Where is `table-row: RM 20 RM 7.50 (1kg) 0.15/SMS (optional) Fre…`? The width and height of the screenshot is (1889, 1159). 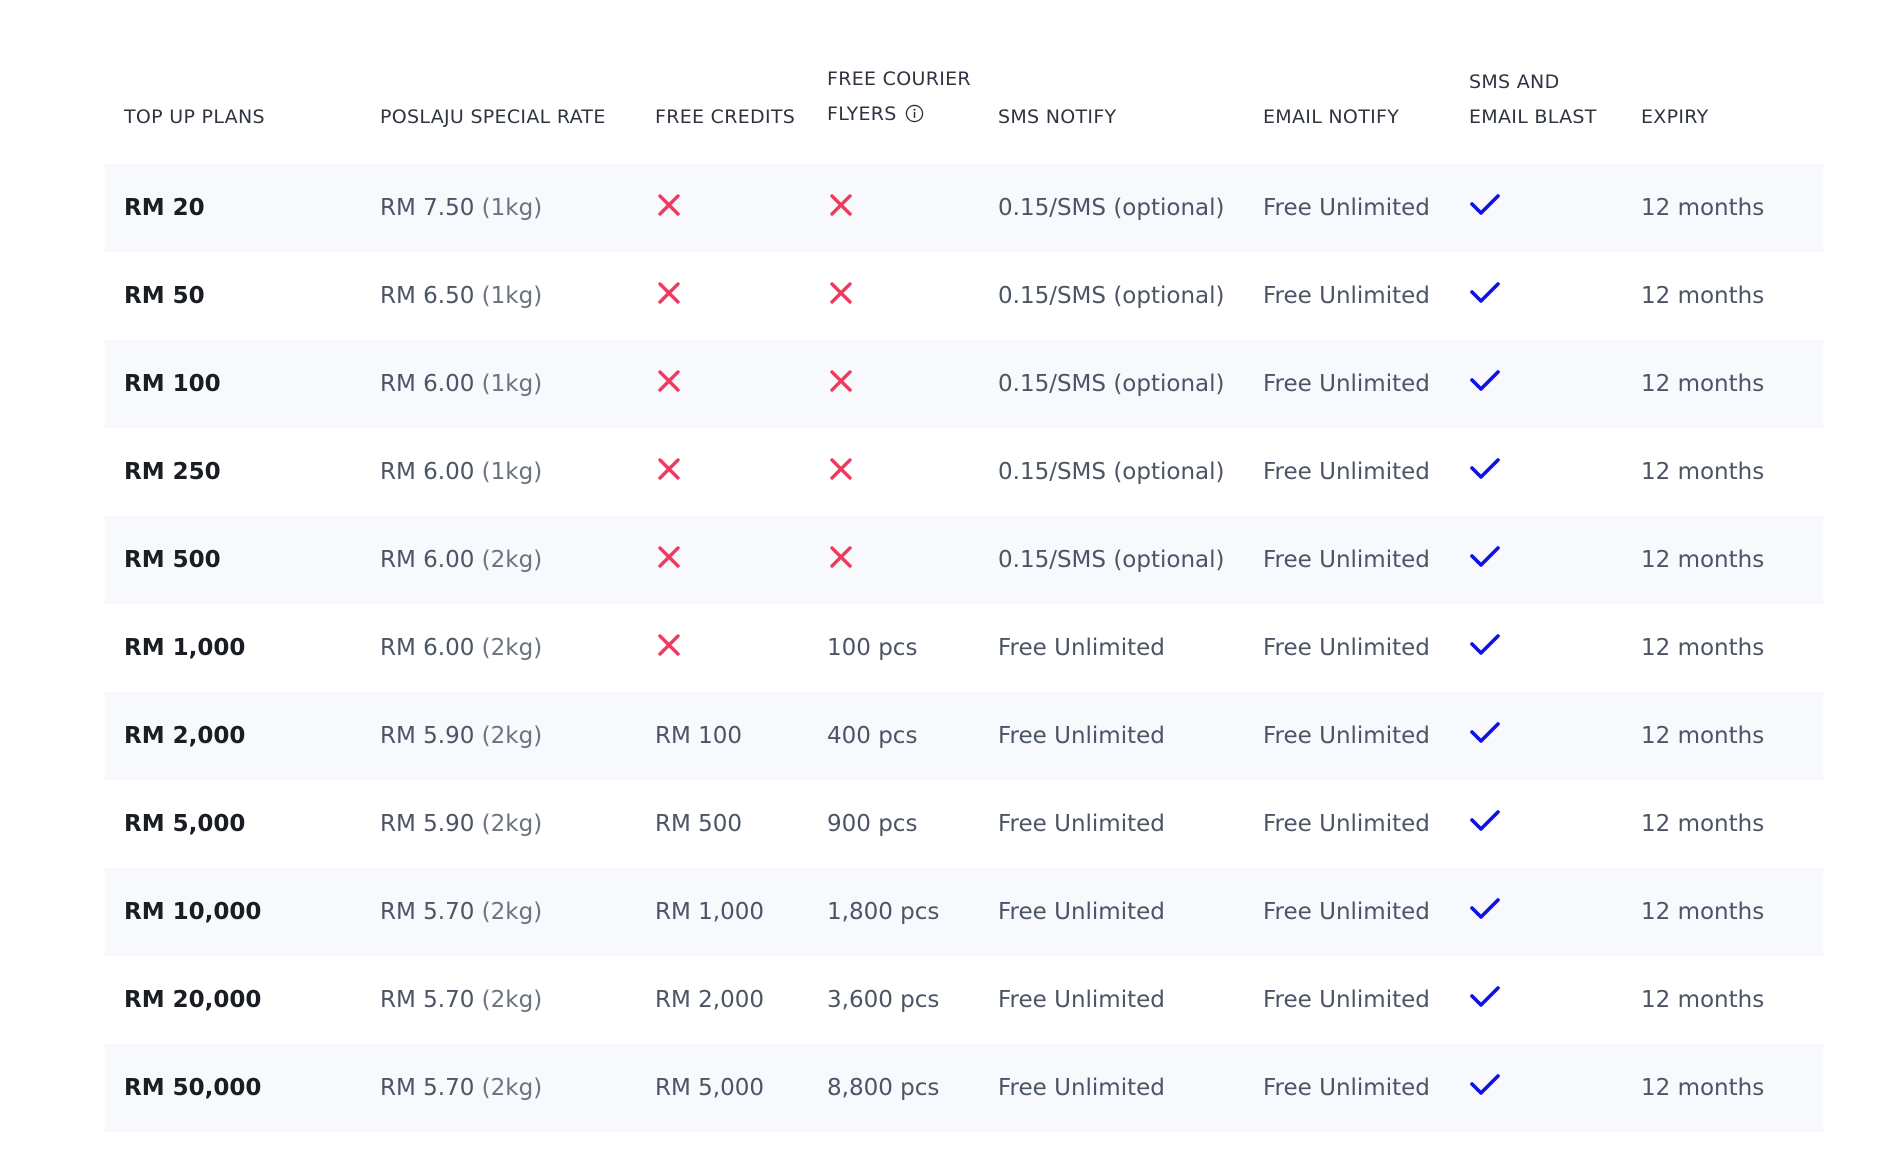
table-row: RM 20 RM 7.50 (1kg) 0.15/SMS (optional) Fre… is located at coordinates (964, 208).